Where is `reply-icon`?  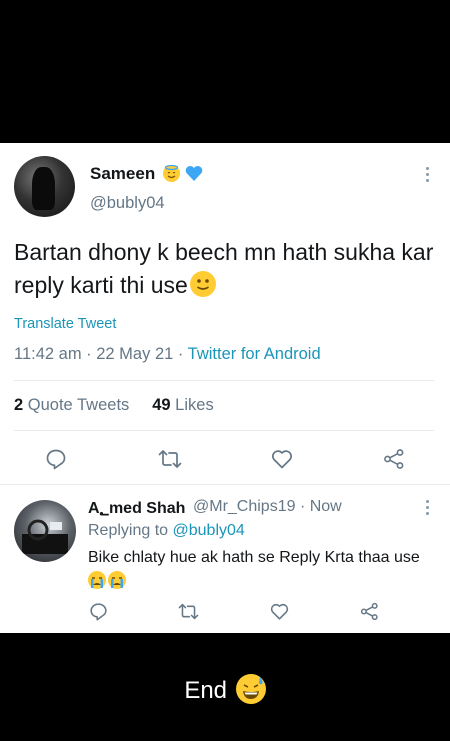
reply-icon is located at coordinates (56, 459).